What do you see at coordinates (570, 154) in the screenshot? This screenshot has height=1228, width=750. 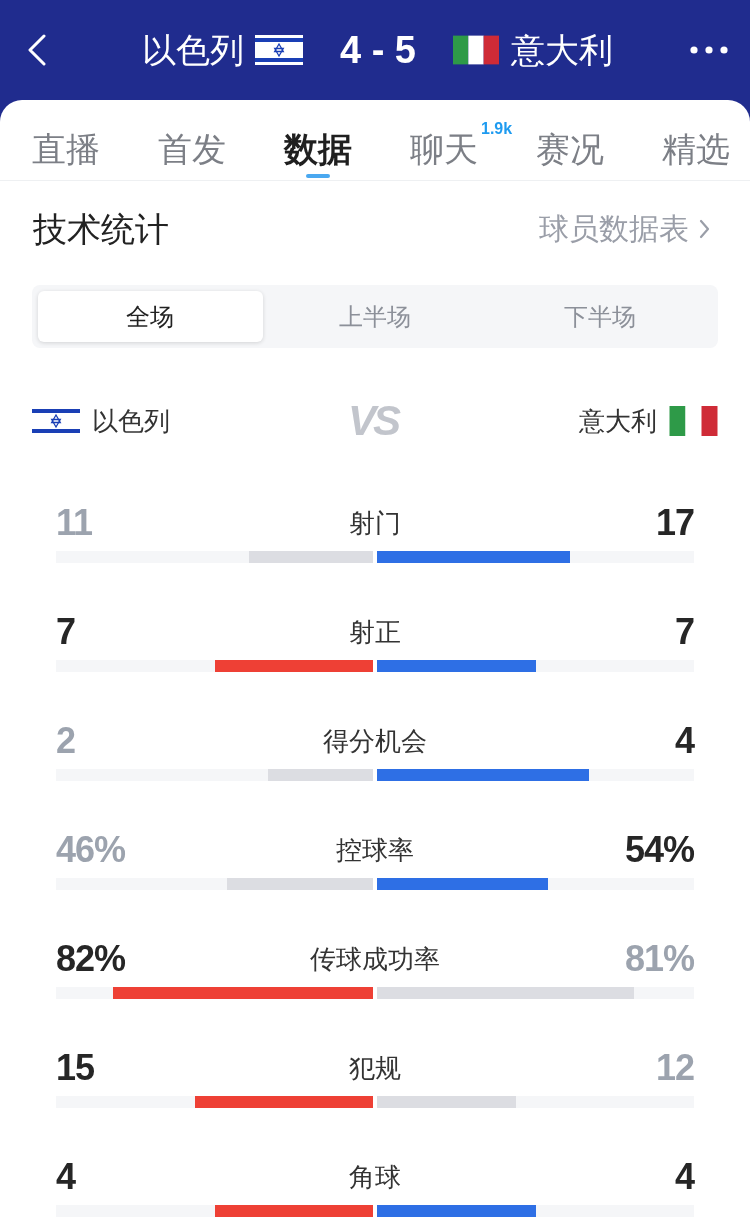 I see `tab: 赛况` at bounding box center [570, 154].